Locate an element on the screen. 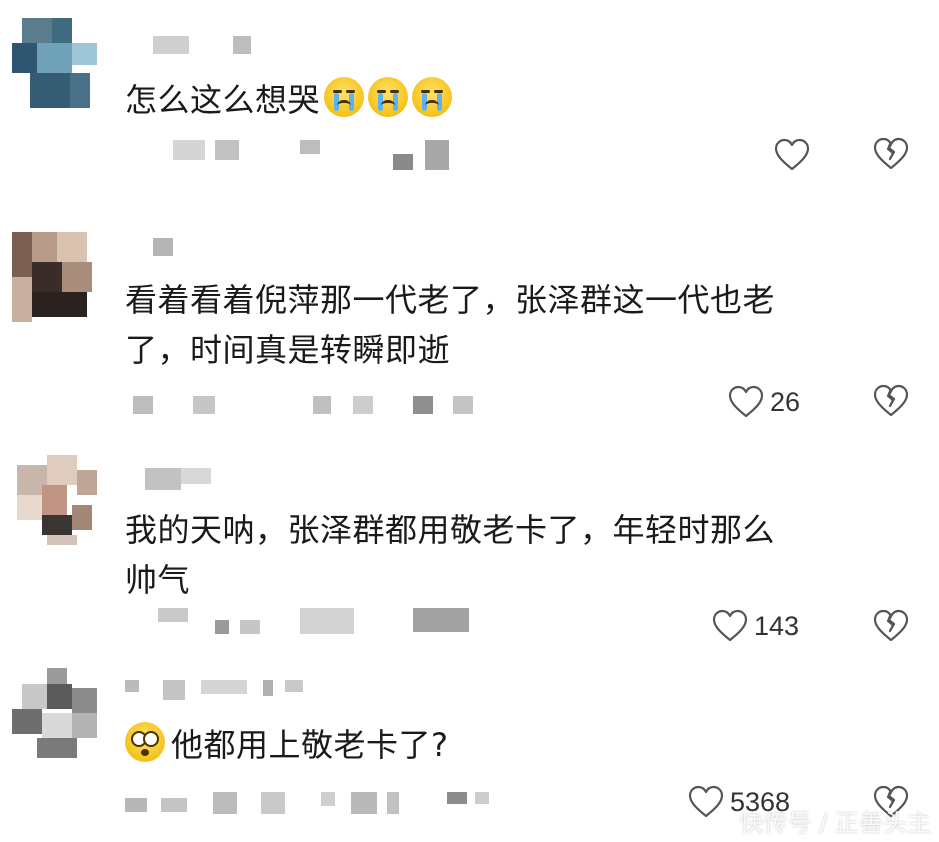 The height and width of the screenshot is (842, 939). avatar is located at coordinates (57, 713).